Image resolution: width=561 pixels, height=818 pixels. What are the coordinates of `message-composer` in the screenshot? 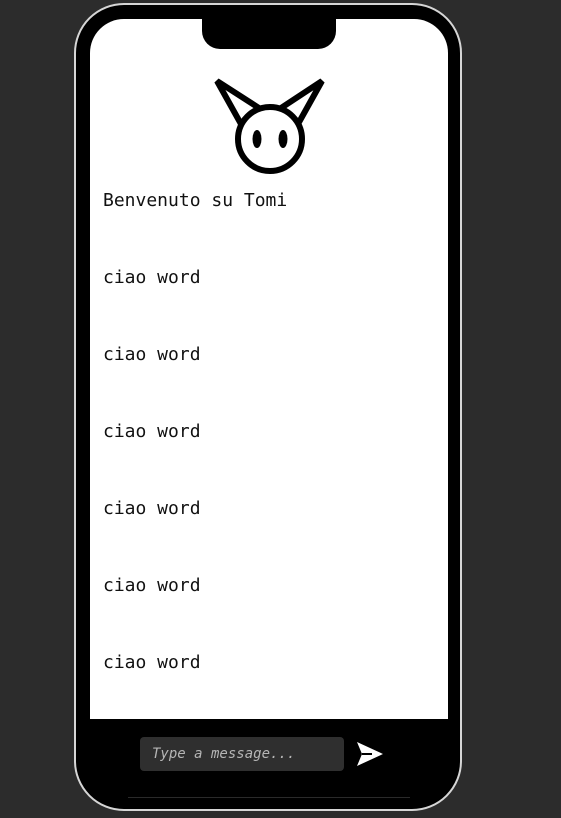 It's located at (242, 754).